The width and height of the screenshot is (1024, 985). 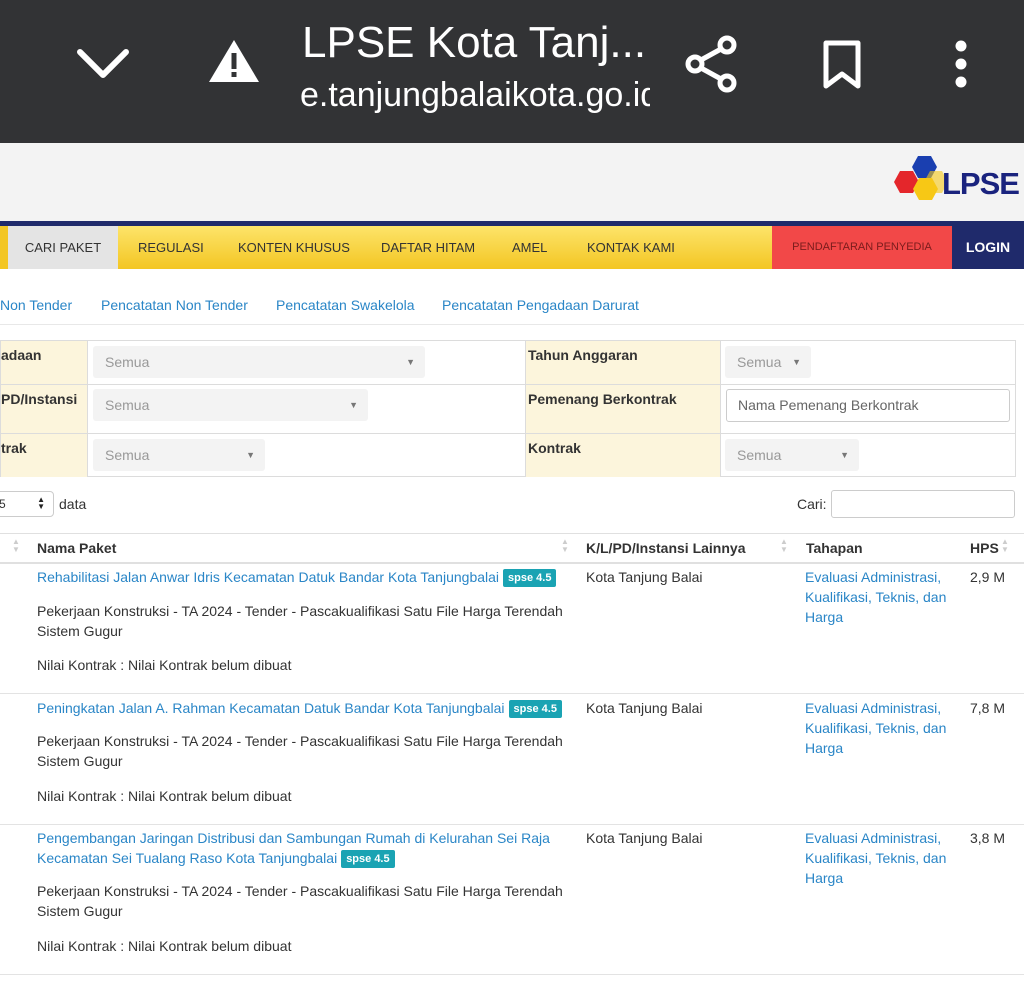 I want to click on page-length-select: 5 ▲ ▼, so click(x=27, y=504).